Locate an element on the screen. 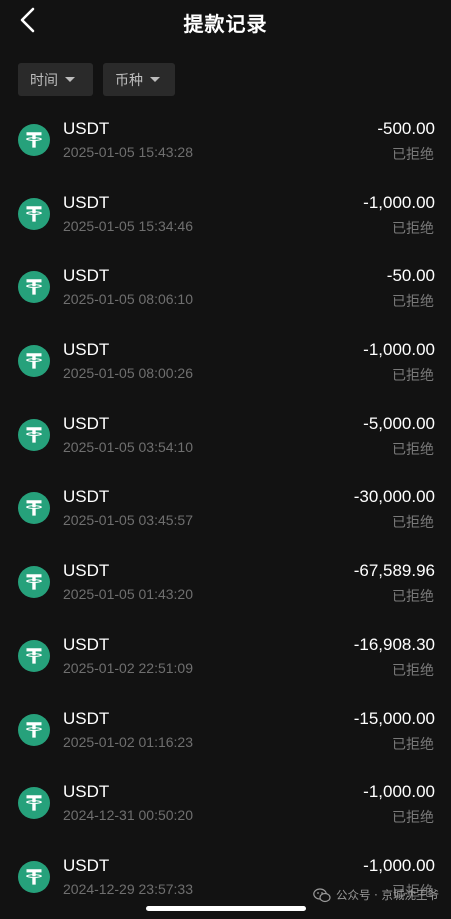 This screenshot has width=451, height=919. record-amount: -67,589.96 is located at coordinates (394, 571).